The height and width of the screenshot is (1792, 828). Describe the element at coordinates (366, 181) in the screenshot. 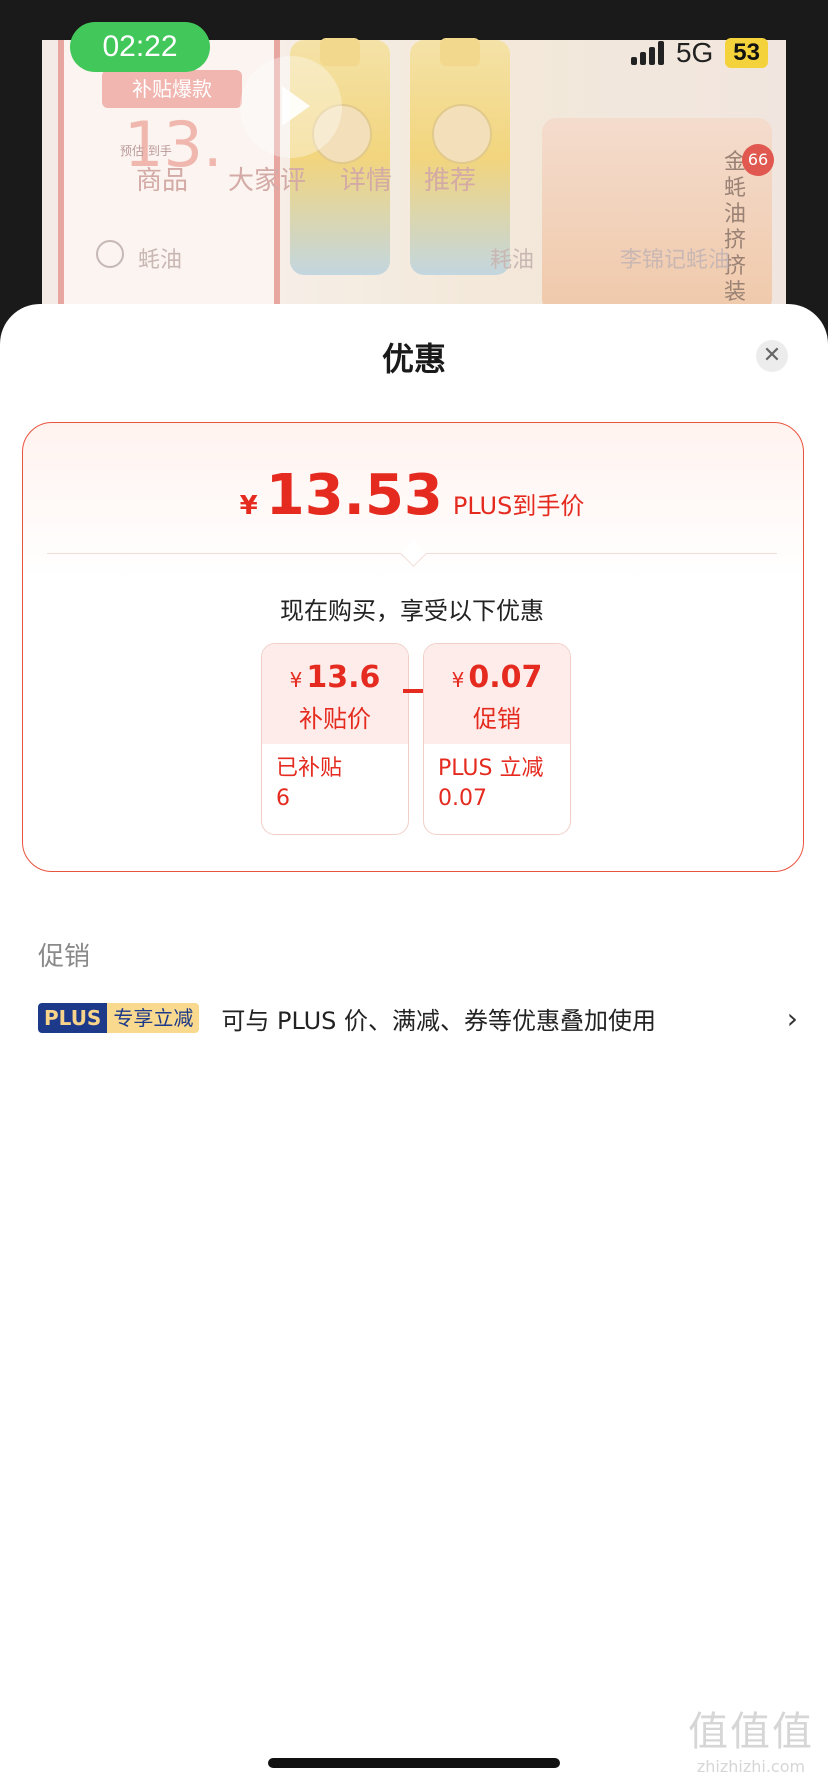

I see `tab-details: 详情` at that location.